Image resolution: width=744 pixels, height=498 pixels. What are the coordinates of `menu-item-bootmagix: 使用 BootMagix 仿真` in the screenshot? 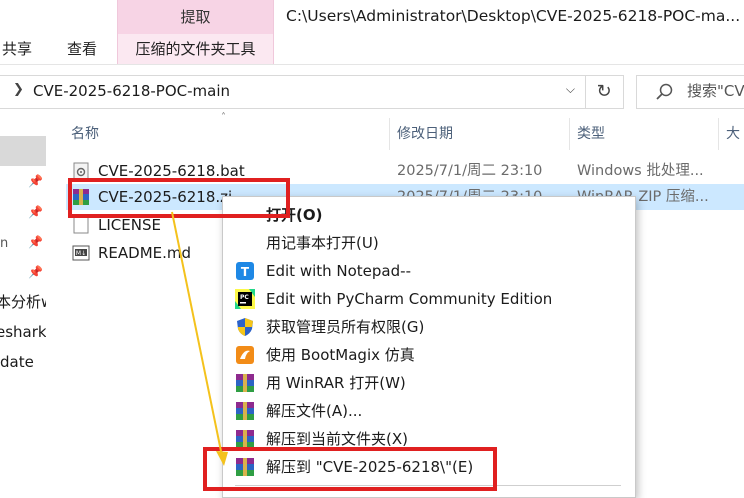 It's located at (429, 355).